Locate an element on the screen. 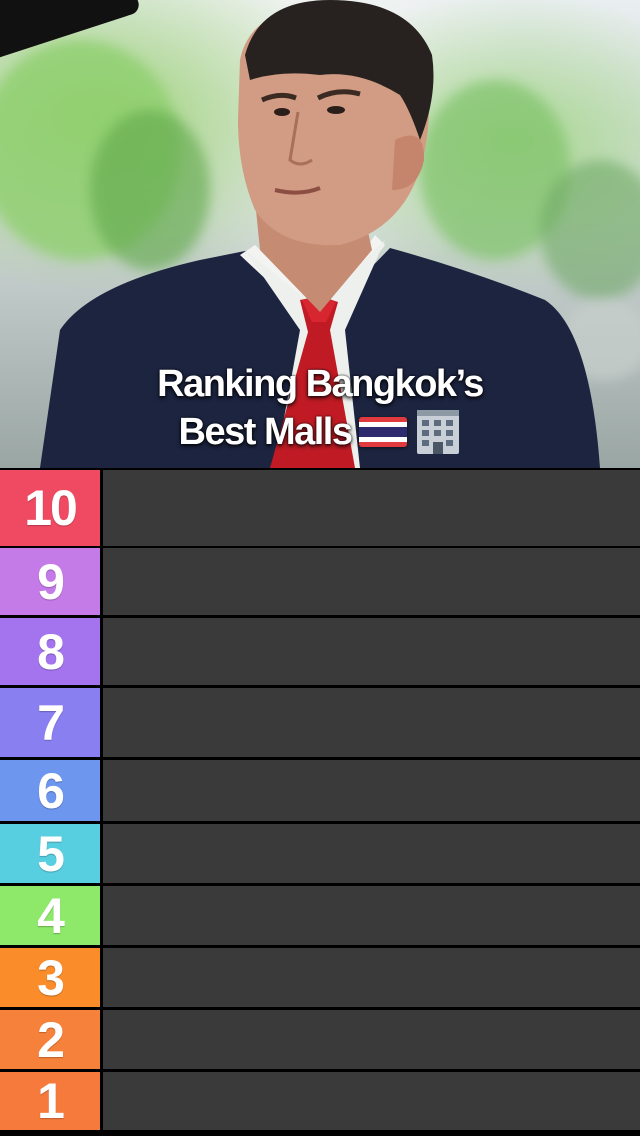  tier-row: 2 is located at coordinates (320, 1039).